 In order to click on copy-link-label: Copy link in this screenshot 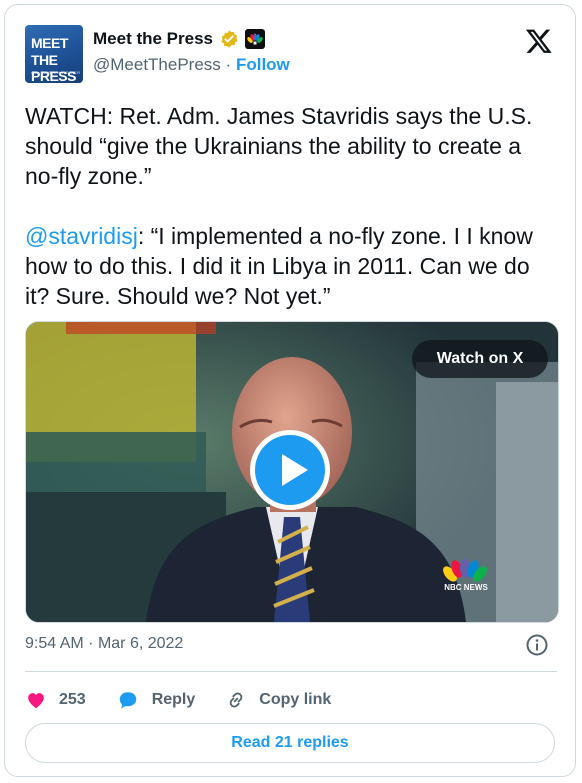, I will do `click(295, 699)`.